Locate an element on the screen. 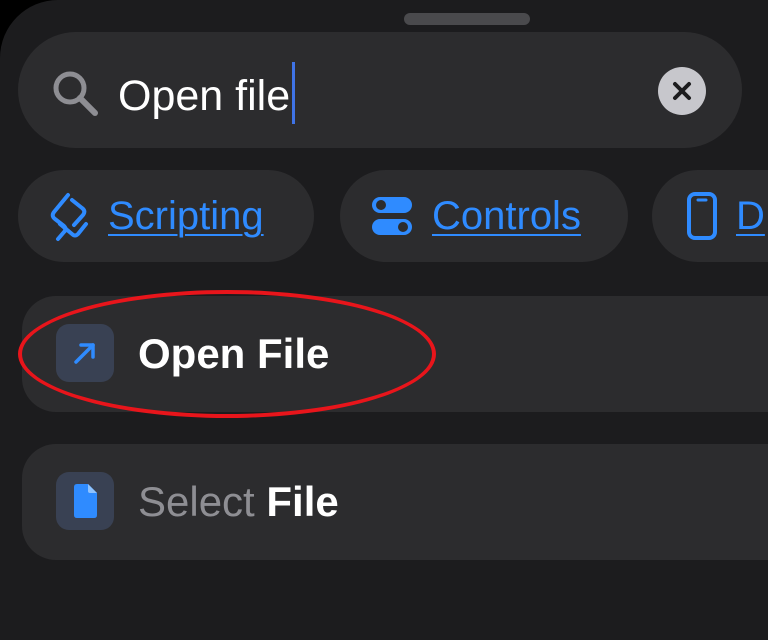  label-prefix: Select is located at coordinates (196, 501).